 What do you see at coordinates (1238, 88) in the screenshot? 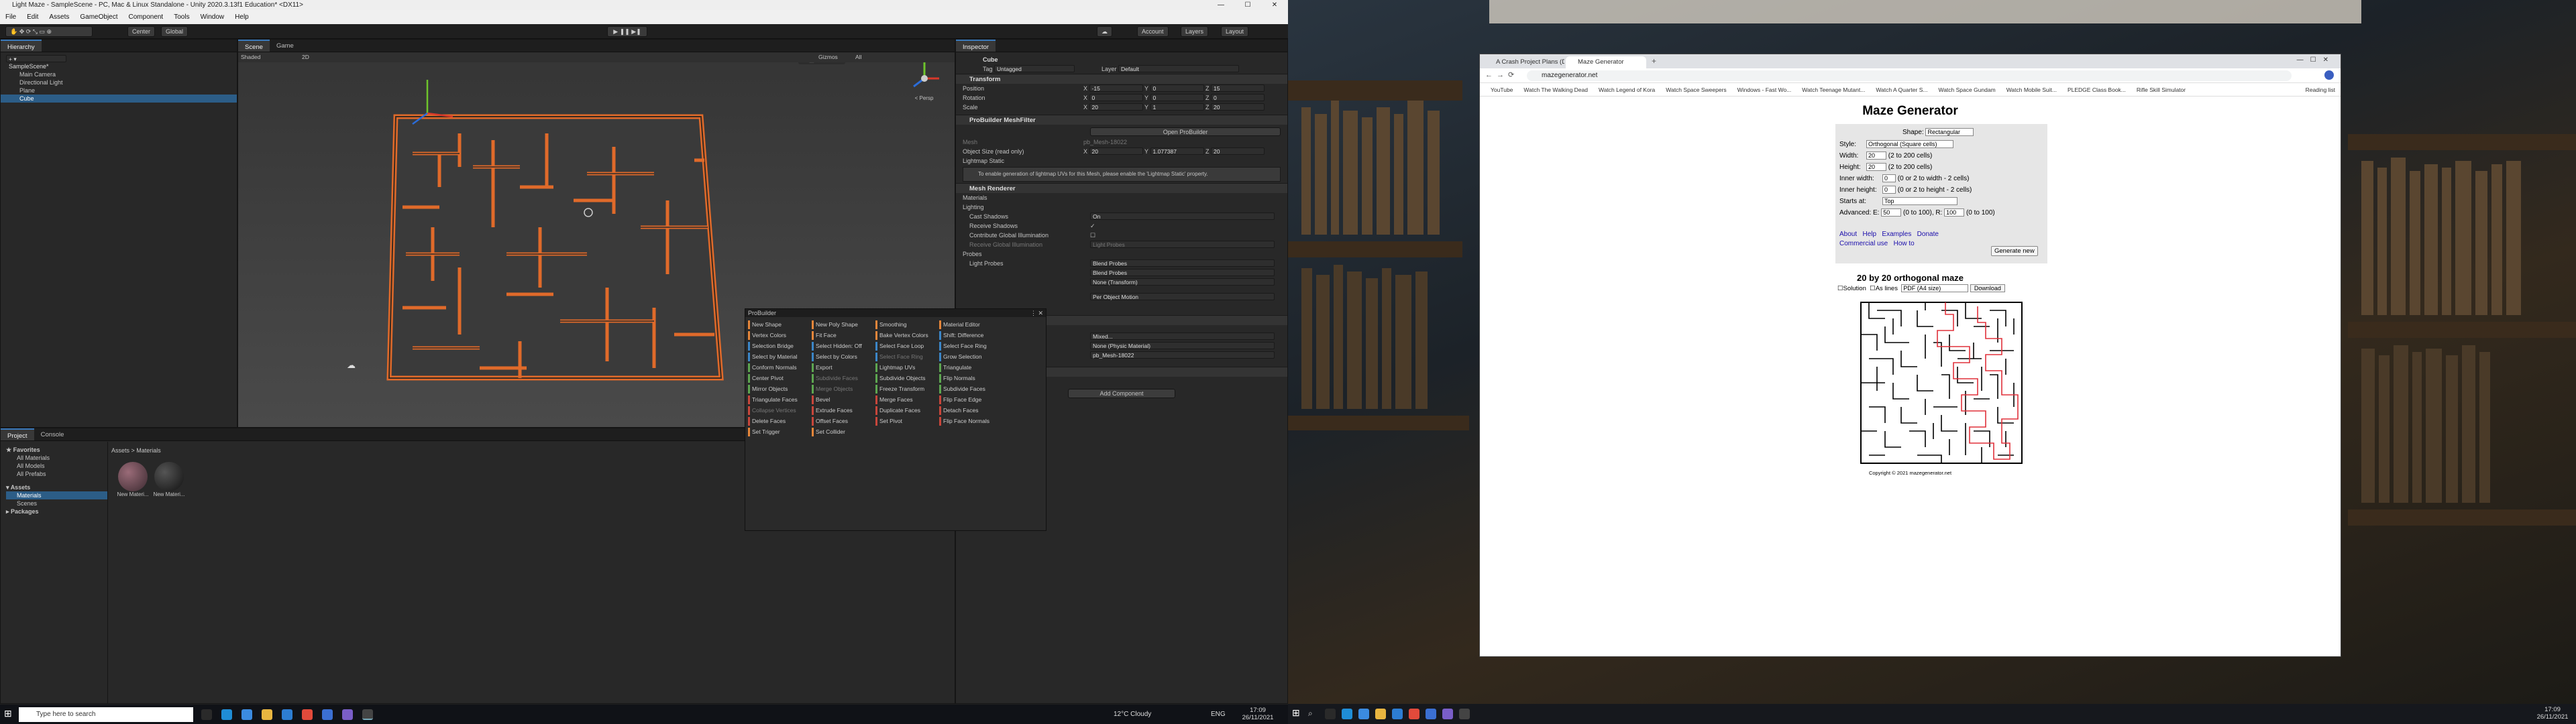
I see `position-z: 15` at bounding box center [1238, 88].